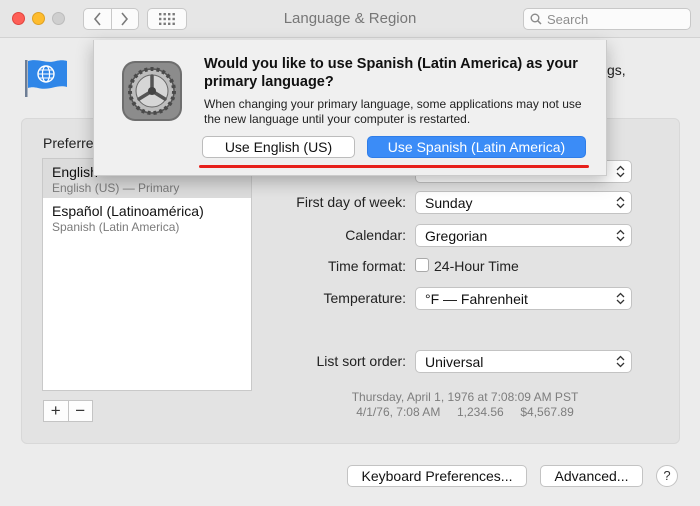 The height and width of the screenshot is (506, 700). What do you see at coordinates (46, 78) in the screenshot?
I see `globe-flag-icon` at bounding box center [46, 78].